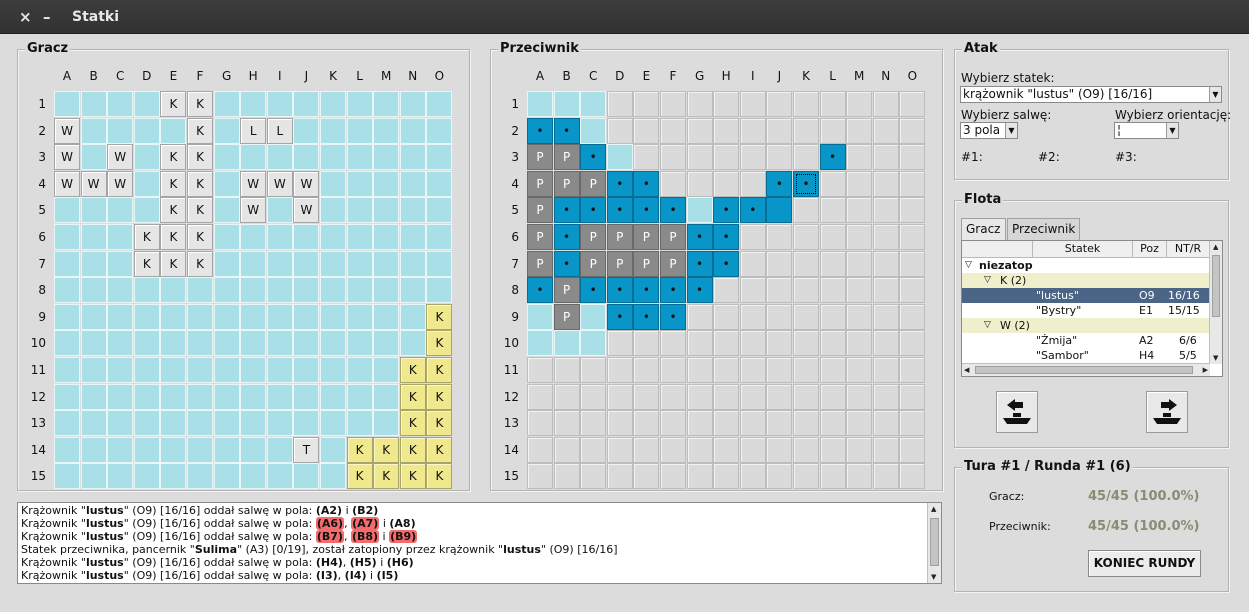 This screenshot has width=1249, height=612. I want to click on board-cell-L5, so click(832, 210).